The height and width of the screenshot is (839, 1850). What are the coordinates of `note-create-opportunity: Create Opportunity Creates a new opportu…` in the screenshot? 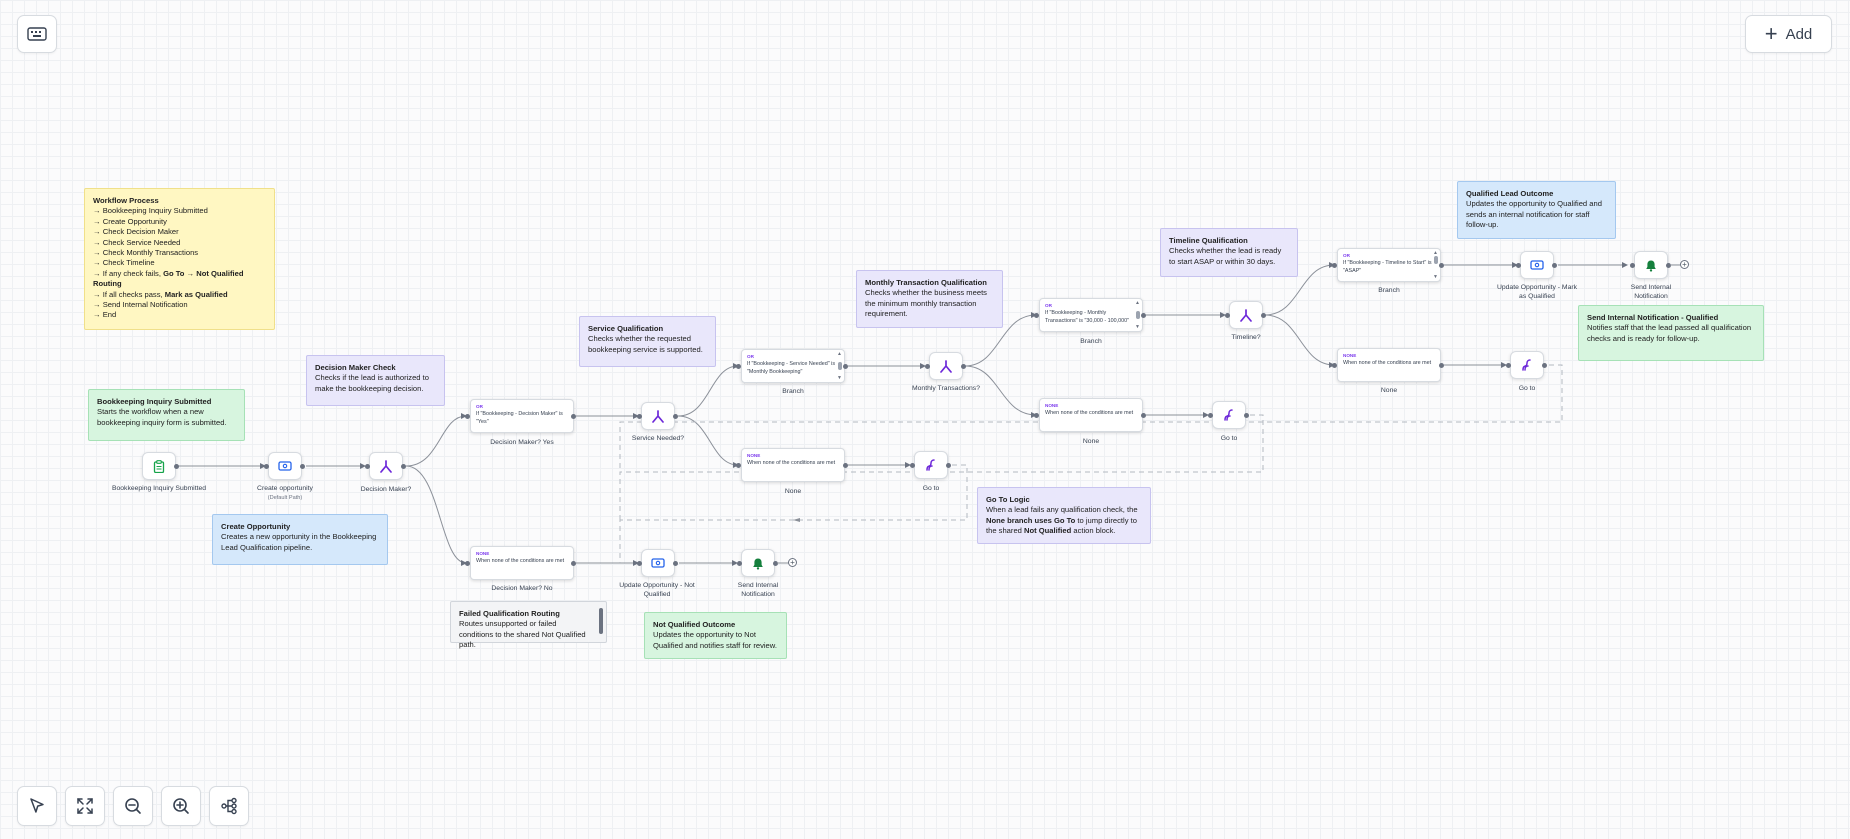 It's located at (300, 539).